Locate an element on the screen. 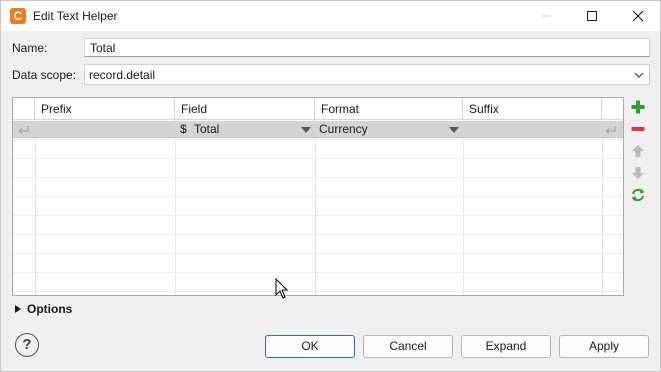  move-up-button is located at coordinates (638, 151).